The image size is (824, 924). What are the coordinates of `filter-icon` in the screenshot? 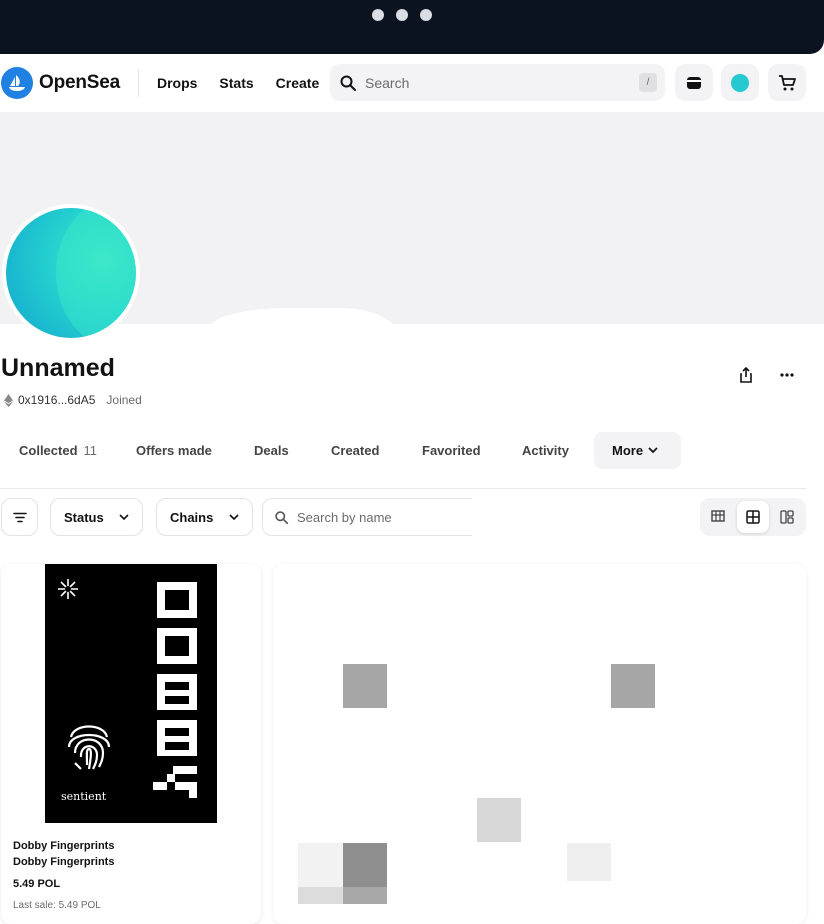 It's located at (19, 517).